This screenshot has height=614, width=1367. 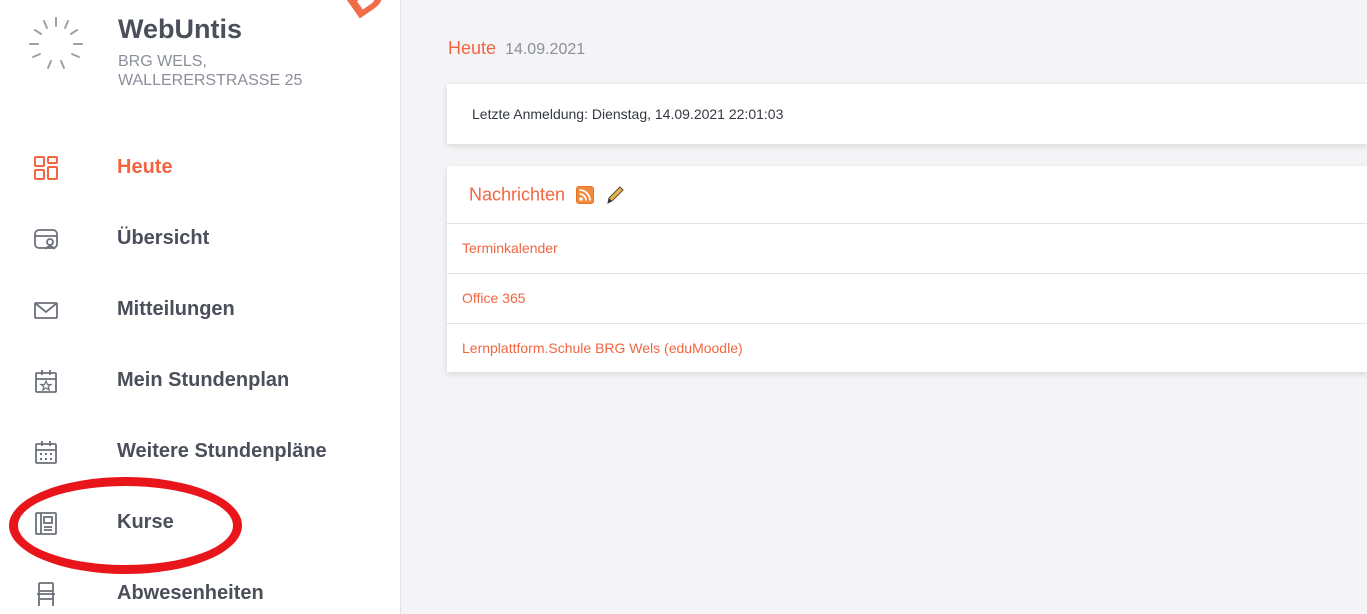 What do you see at coordinates (472, 48) in the screenshot?
I see `page-title: Heute` at bounding box center [472, 48].